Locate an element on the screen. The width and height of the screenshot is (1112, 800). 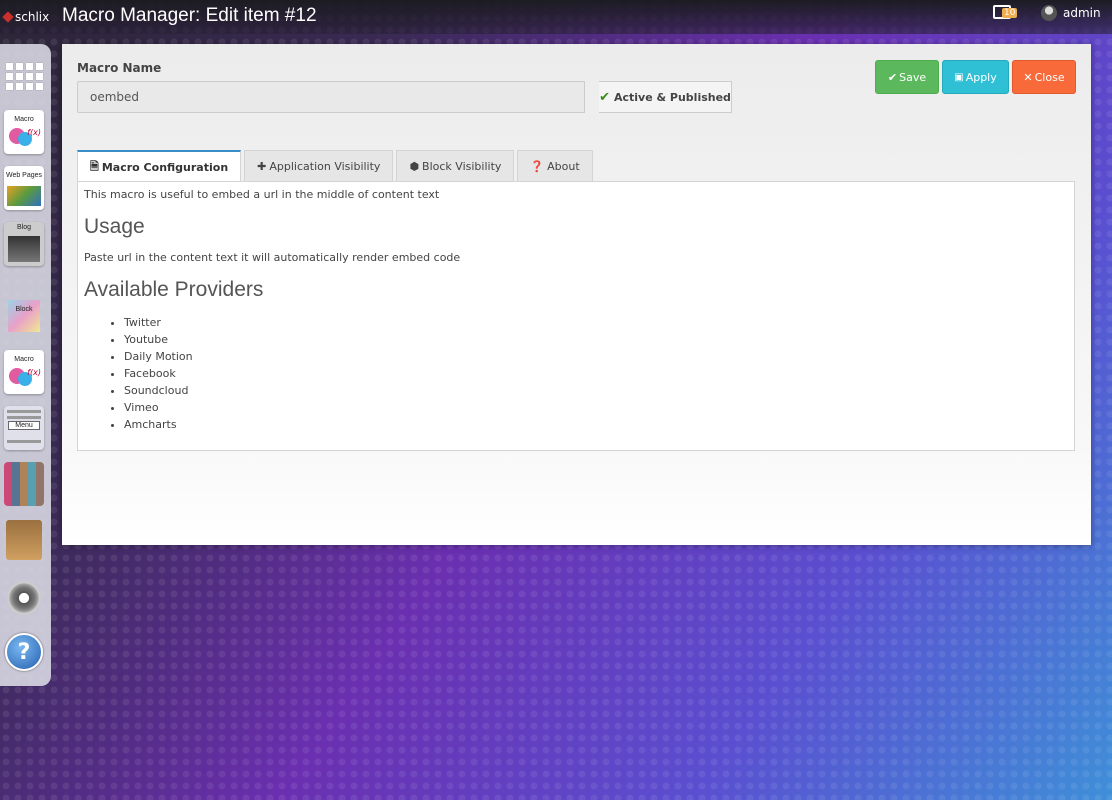
cube-icon: ⬢ is located at coordinates (414, 166).